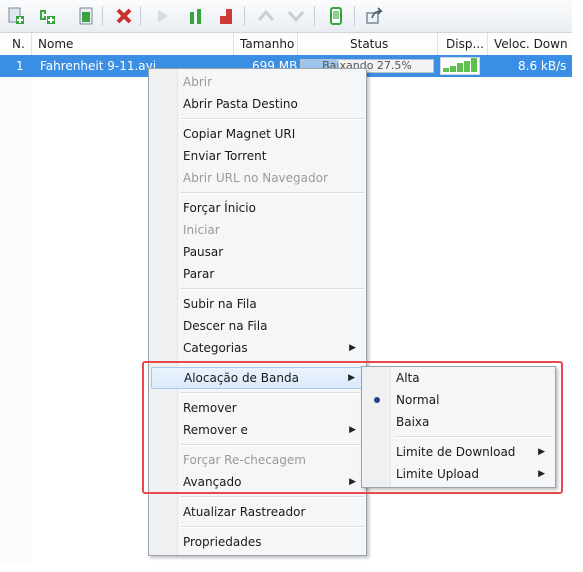 This screenshot has width=583, height=572. I want to click on add-torrent-icon, so click(16, 16).